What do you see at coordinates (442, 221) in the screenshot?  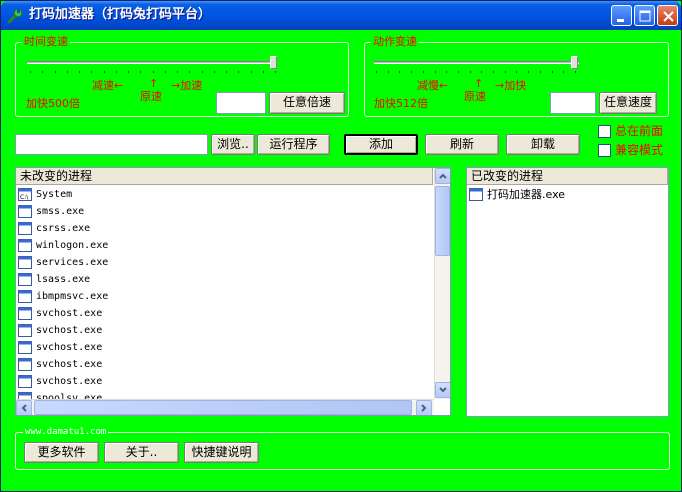 I see `vertical-scroll-thumb` at bounding box center [442, 221].